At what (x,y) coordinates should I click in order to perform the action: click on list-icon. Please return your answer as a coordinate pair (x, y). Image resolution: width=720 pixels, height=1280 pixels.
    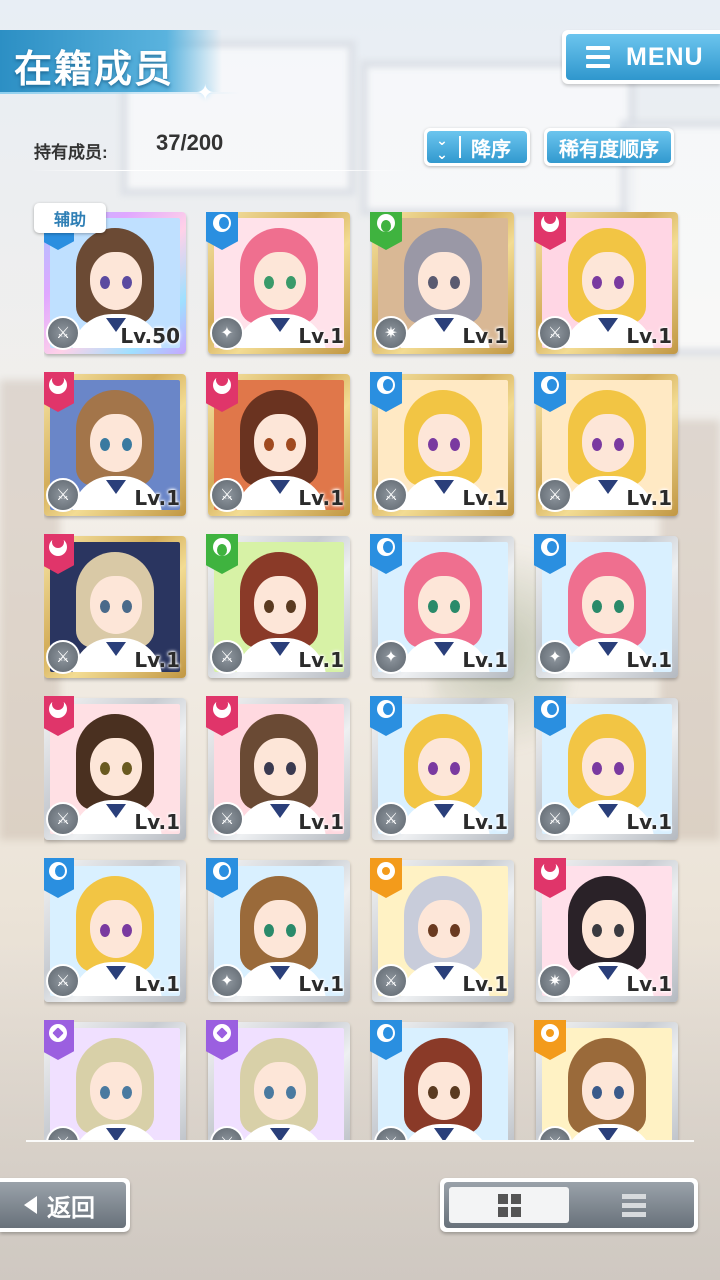
    Looking at the image, I should click on (634, 1205).